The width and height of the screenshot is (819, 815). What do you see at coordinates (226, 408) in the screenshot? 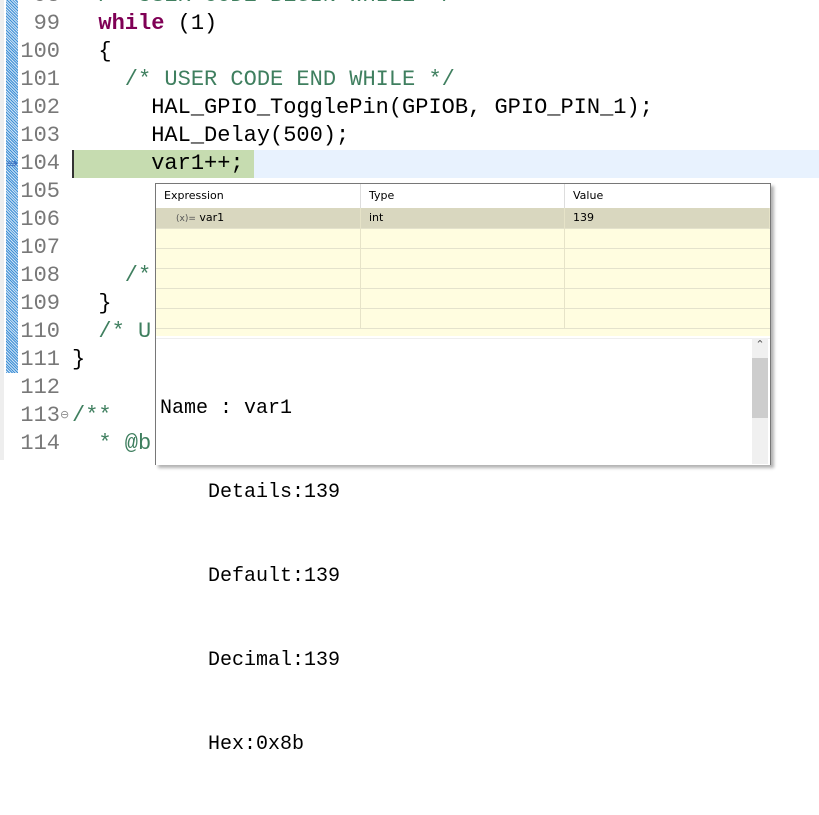
I see `detail-name: Name : var1` at bounding box center [226, 408].